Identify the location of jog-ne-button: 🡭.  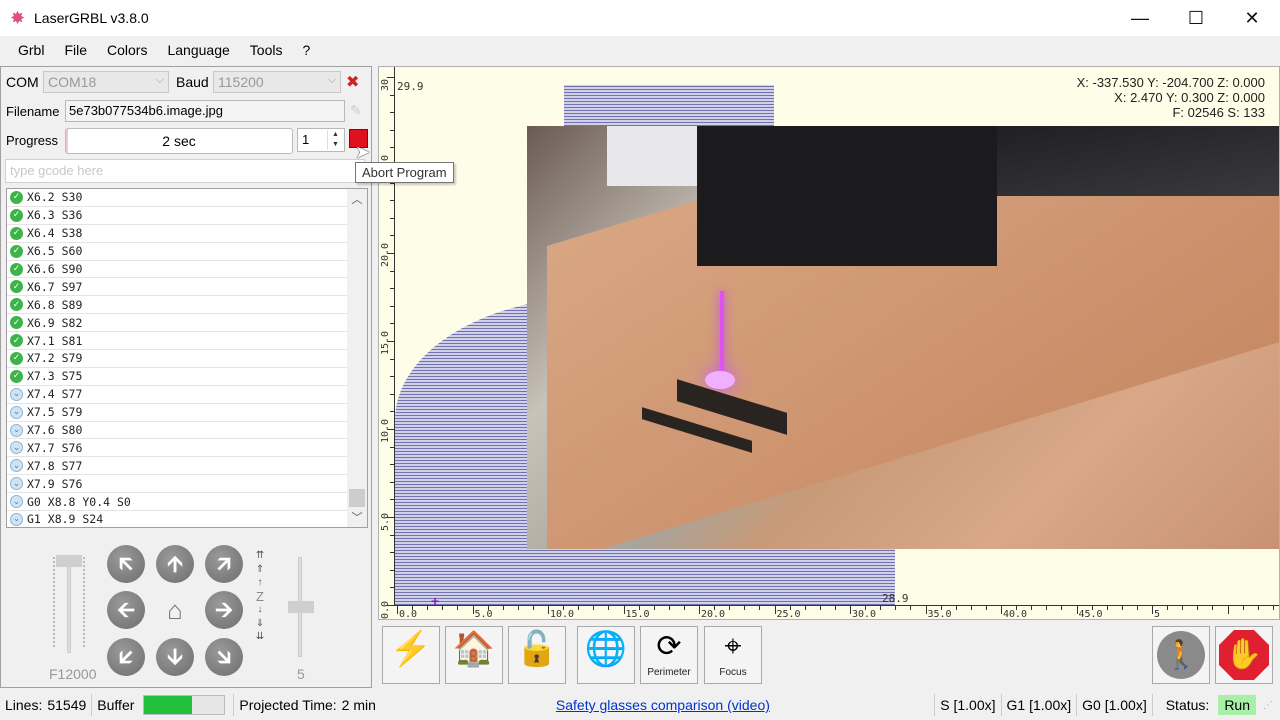
(224, 564).